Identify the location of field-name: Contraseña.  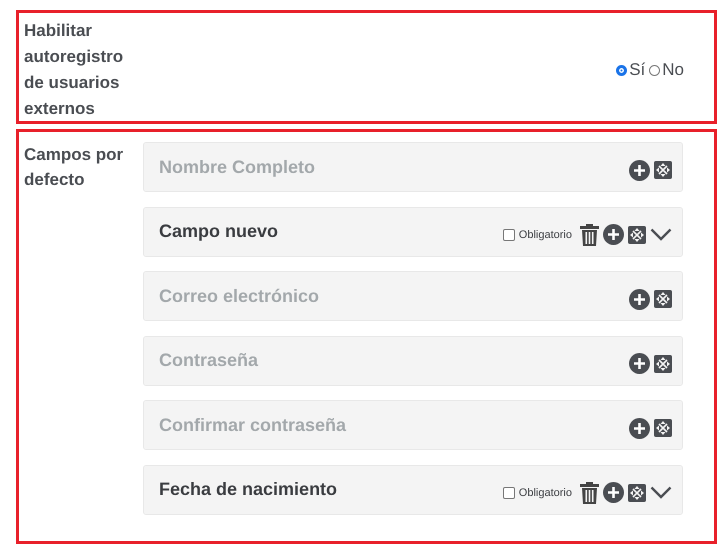
(208, 360).